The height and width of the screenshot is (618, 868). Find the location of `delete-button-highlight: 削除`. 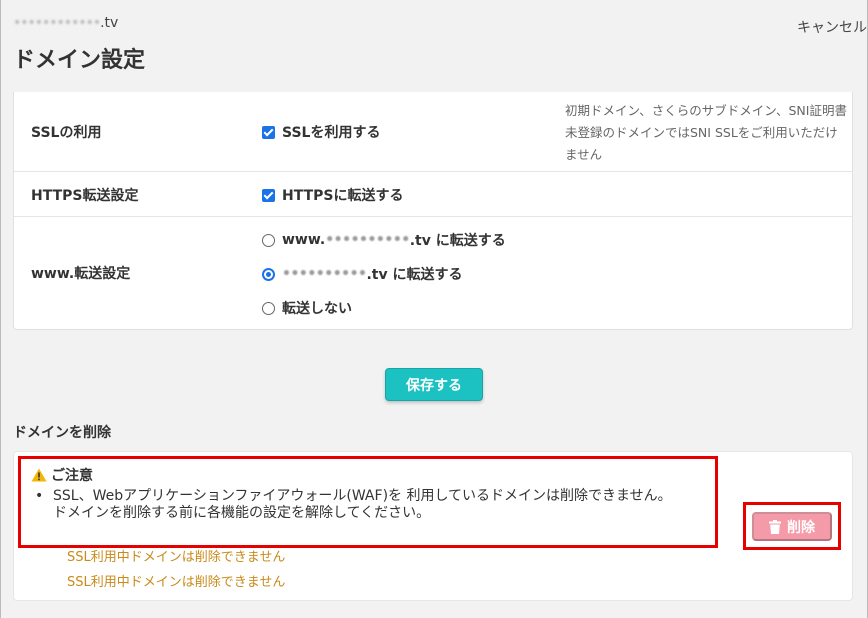

delete-button-highlight: 削除 is located at coordinates (792, 526).